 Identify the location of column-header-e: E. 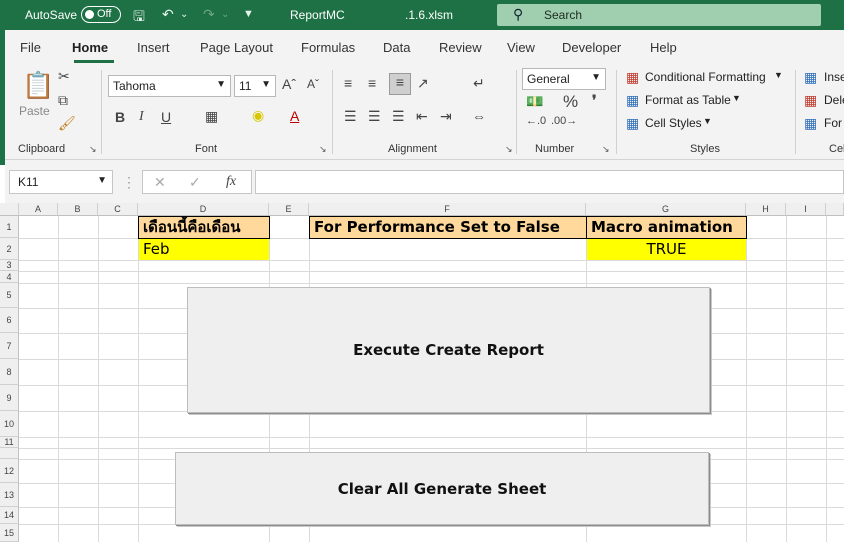
(289, 209).